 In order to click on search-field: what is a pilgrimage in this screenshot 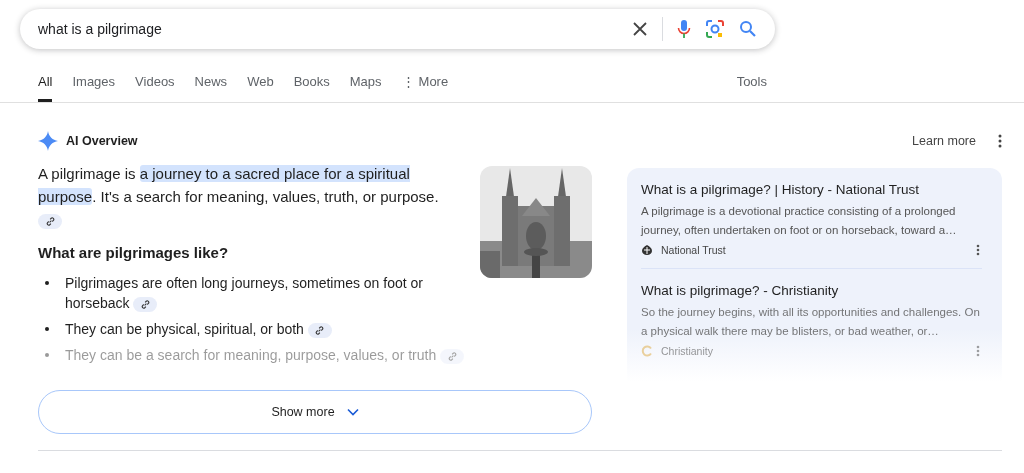, I will do `click(397, 29)`.